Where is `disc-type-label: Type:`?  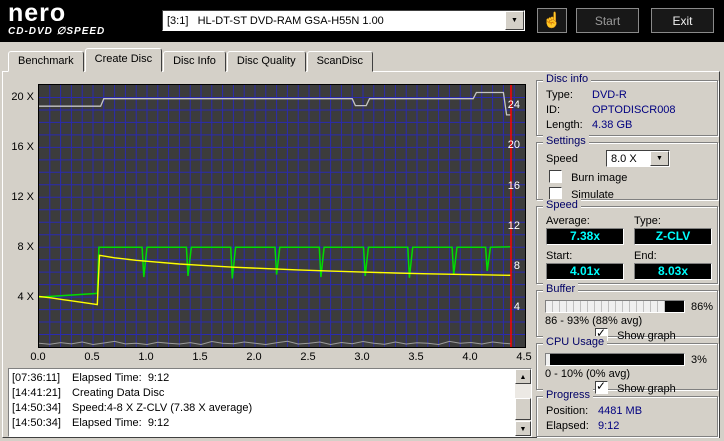 disc-type-label: Type: is located at coordinates (559, 95).